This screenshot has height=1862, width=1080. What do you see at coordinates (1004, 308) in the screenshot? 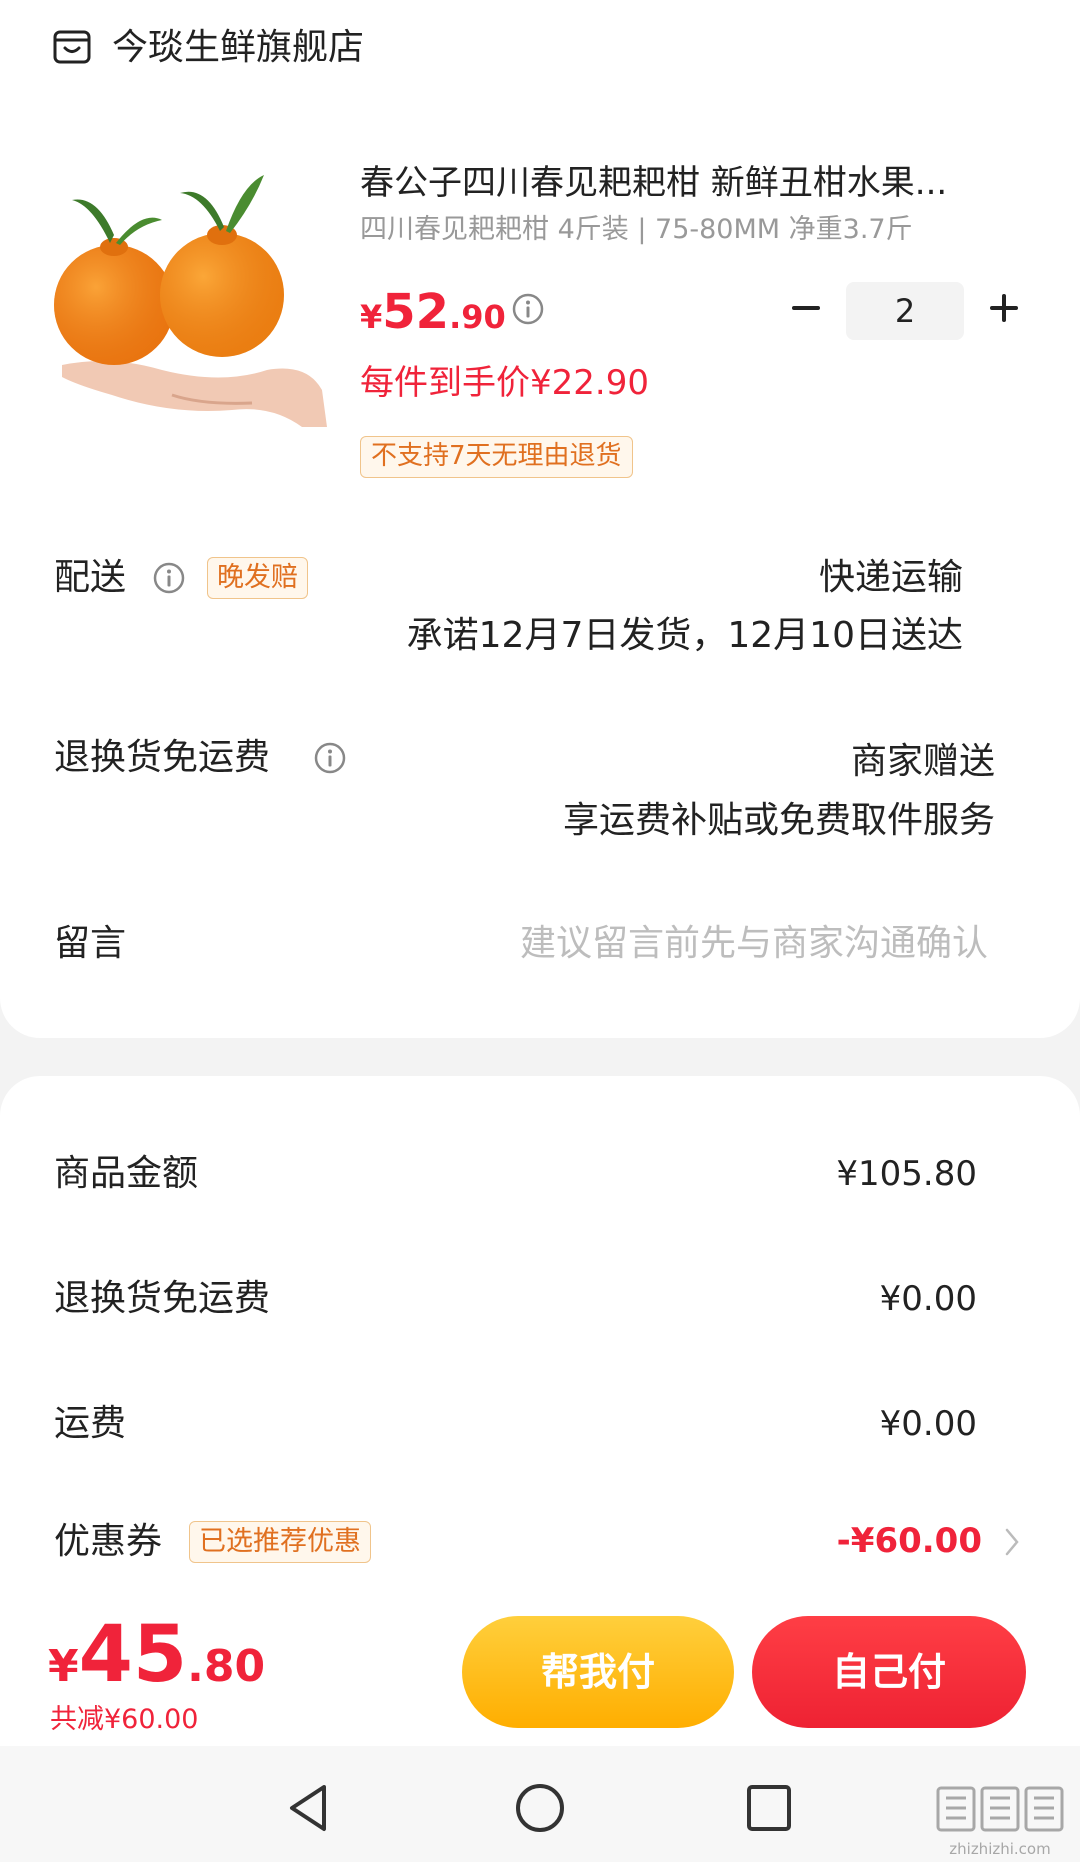
I see `increase-quantity-button` at bounding box center [1004, 308].